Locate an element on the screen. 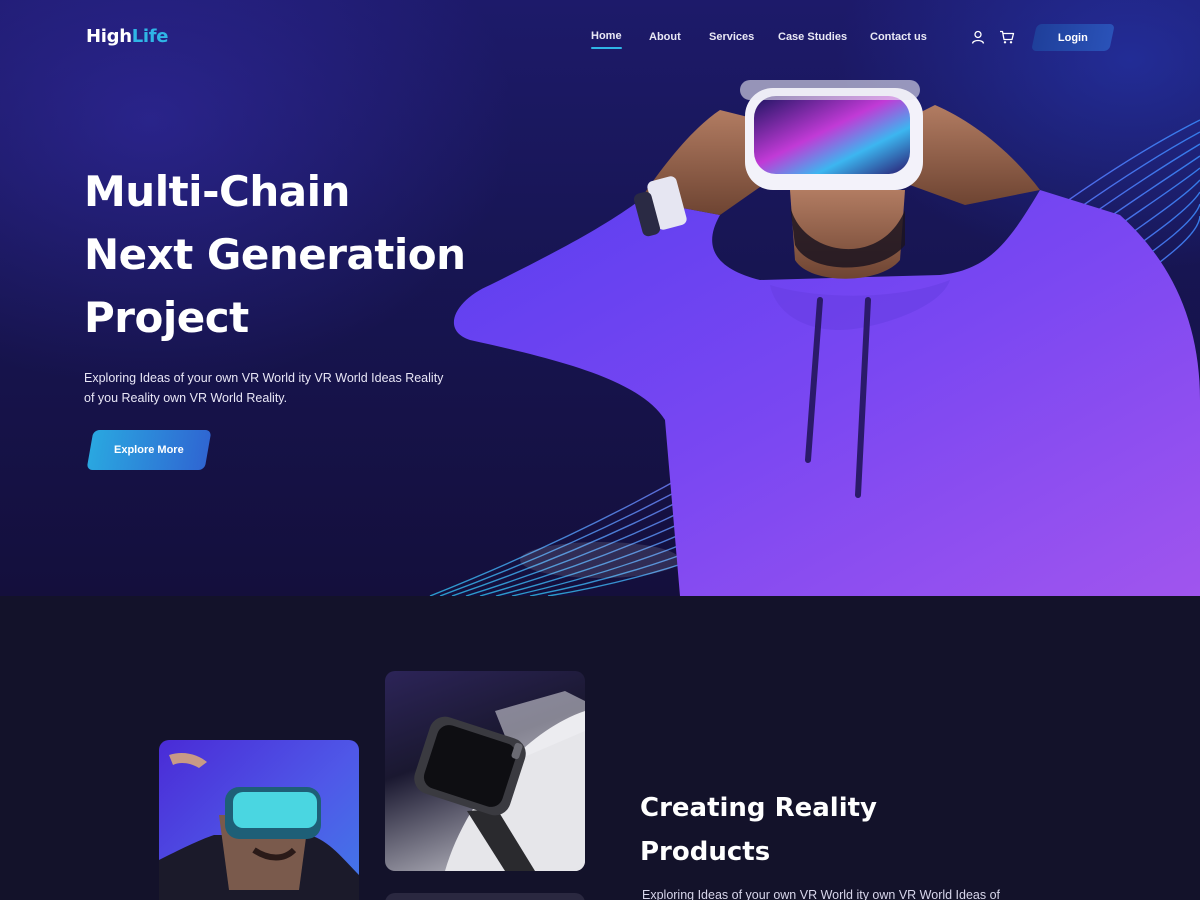 The image size is (1200, 900). hero-title: Multi-Chain Next Generation Project is located at coordinates (304, 254).